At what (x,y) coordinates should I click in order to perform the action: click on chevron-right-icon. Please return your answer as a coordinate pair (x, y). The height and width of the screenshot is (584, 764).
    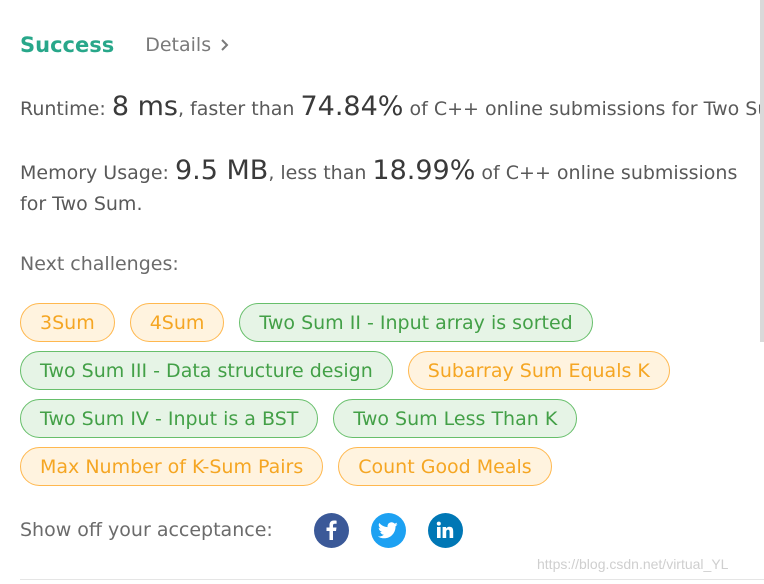
    Looking at the image, I should click on (225, 45).